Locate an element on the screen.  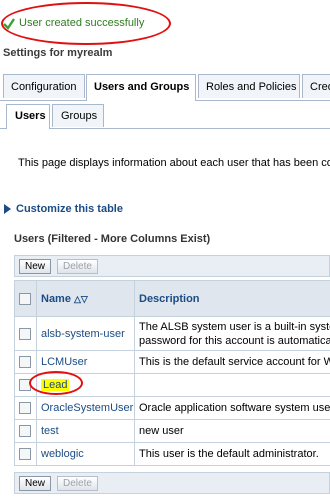
subtab-groups: Groups is located at coordinates (78, 115).